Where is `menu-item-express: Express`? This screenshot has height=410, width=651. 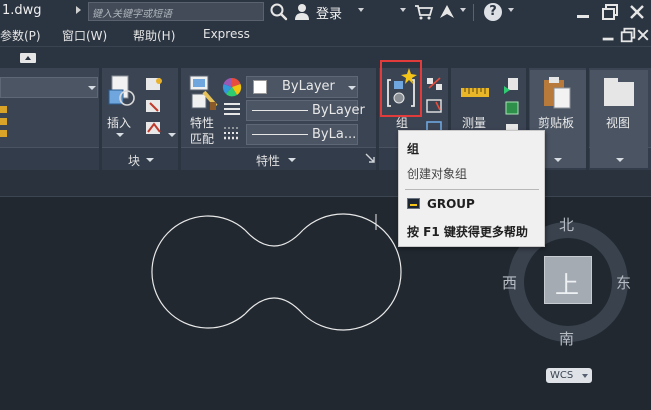 menu-item-express: Express is located at coordinates (226, 34).